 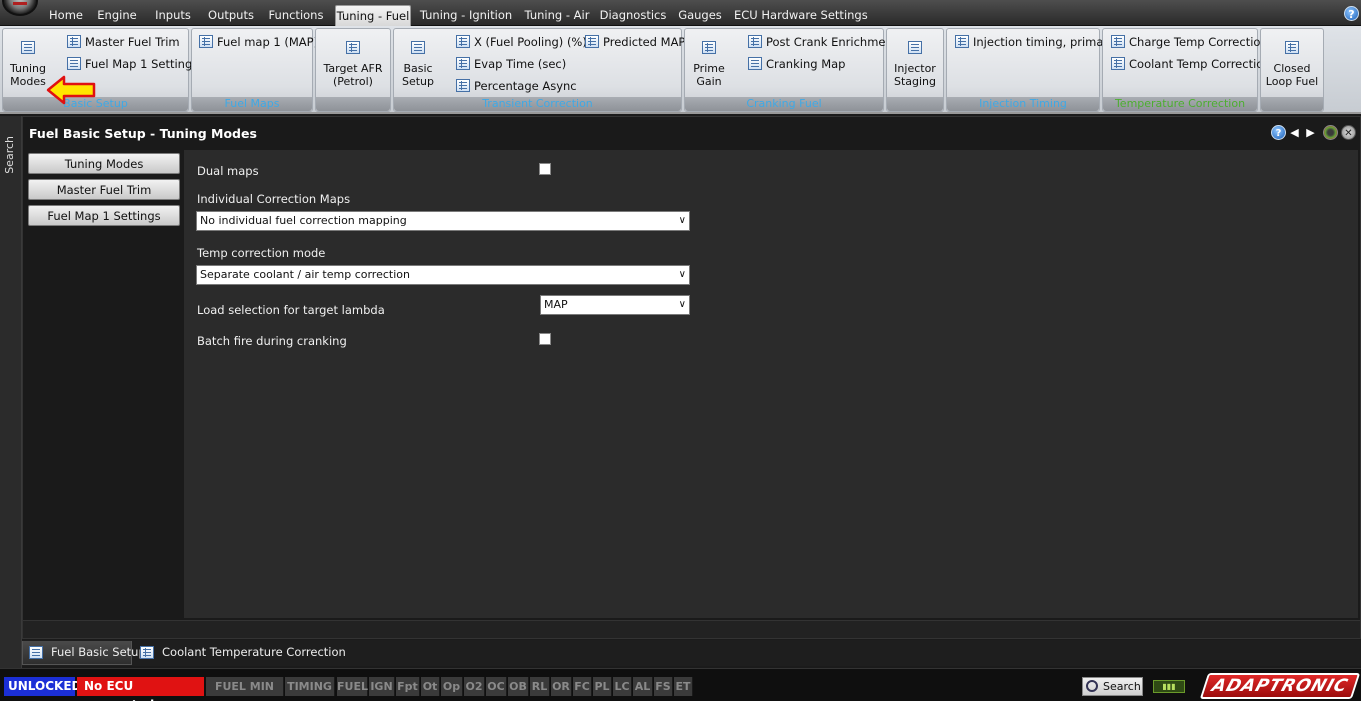 I want to click on status-flag: RL, so click(x=540, y=686).